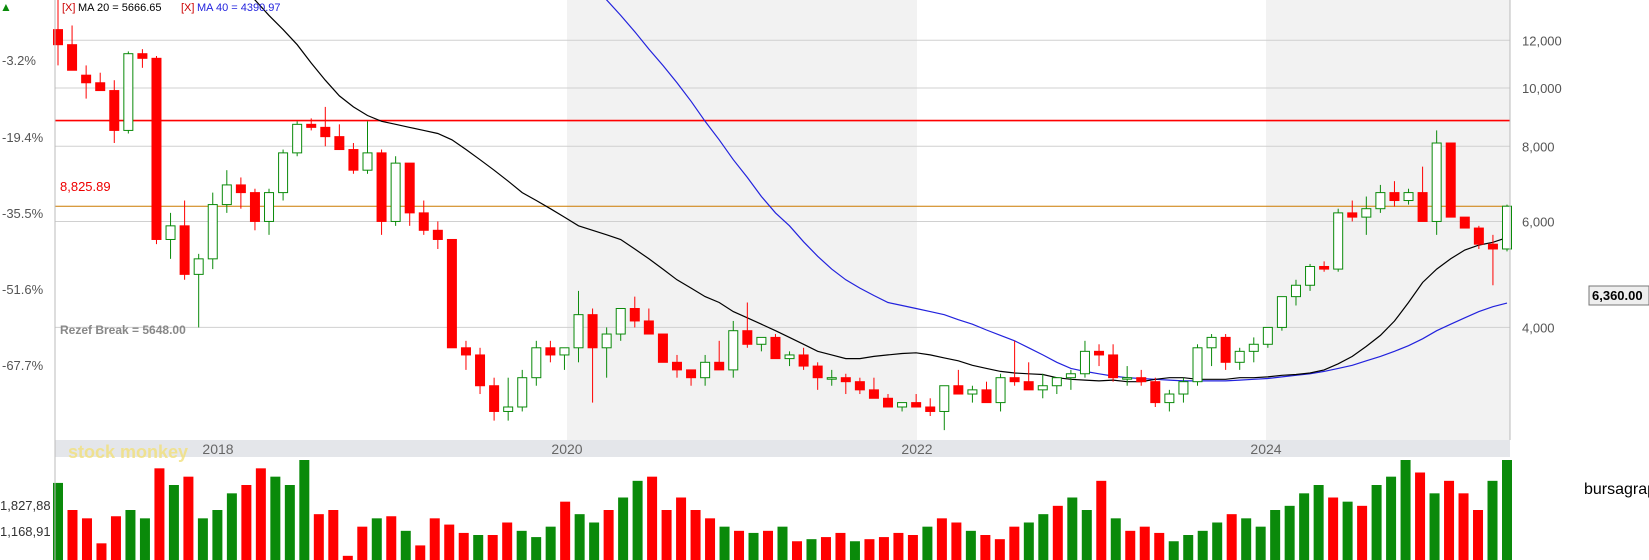  What do you see at coordinates (1538, 146) in the screenshot?
I see `y-tick-label-right: 8,000` at bounding box center [1538, 146].